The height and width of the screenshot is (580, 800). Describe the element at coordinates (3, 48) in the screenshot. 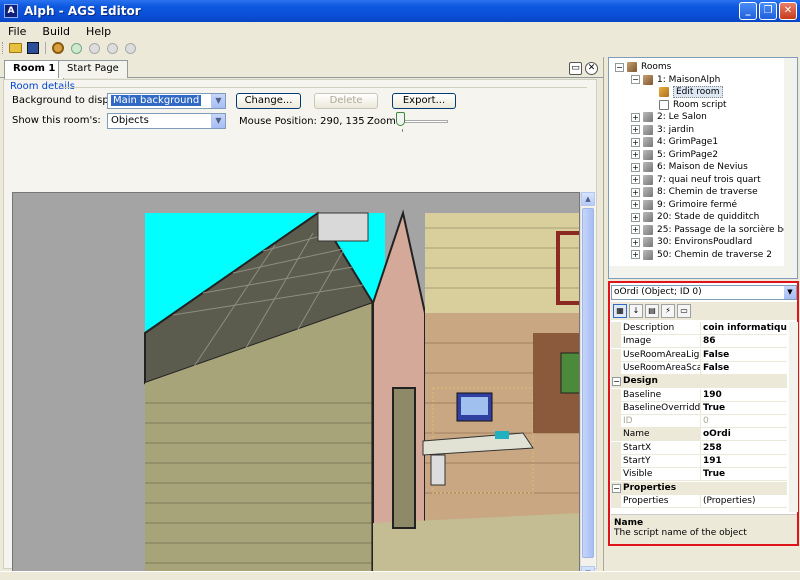

I see `toolbar-grip` at that location.